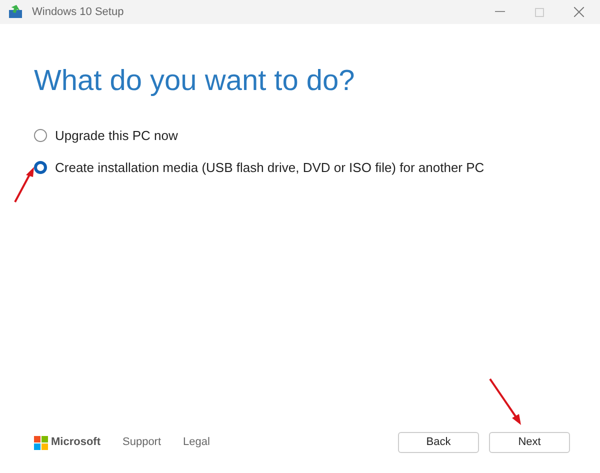 This screenshot has height=473, width=600. Describe the element at coordinates (16, 12) in the screenshot. I see `setup-app-icon` at that location.